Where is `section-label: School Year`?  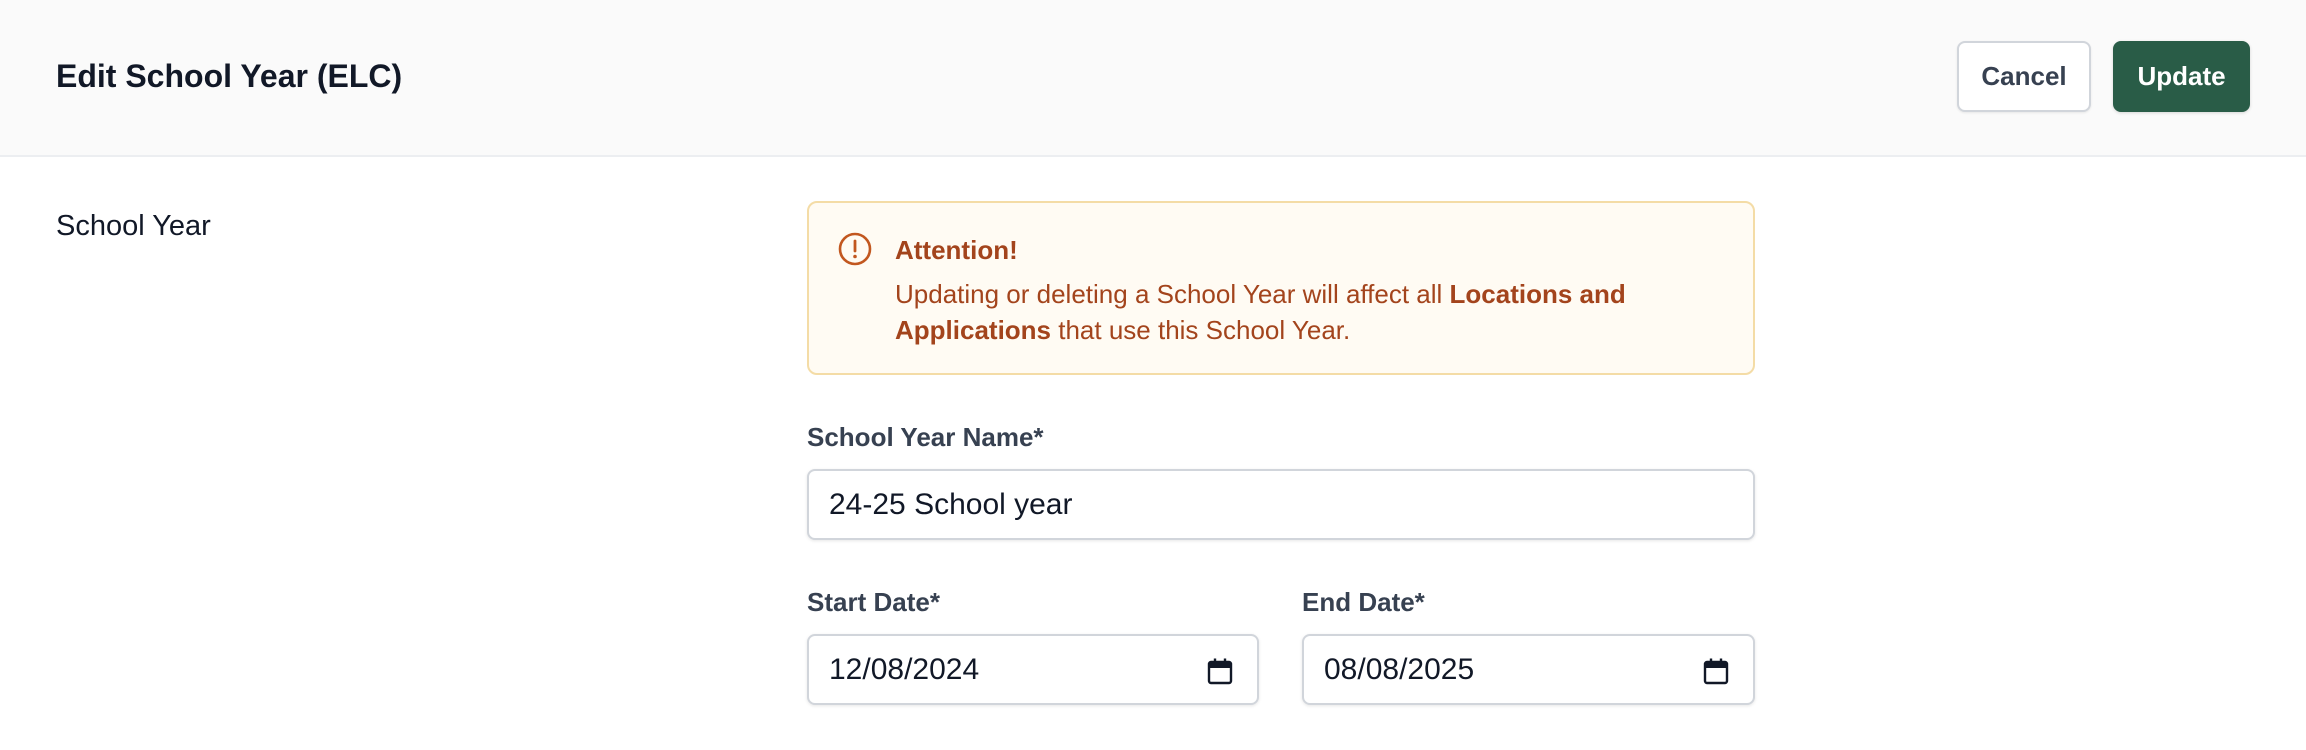 section-label: School Year is located at coordinates (133, 226).